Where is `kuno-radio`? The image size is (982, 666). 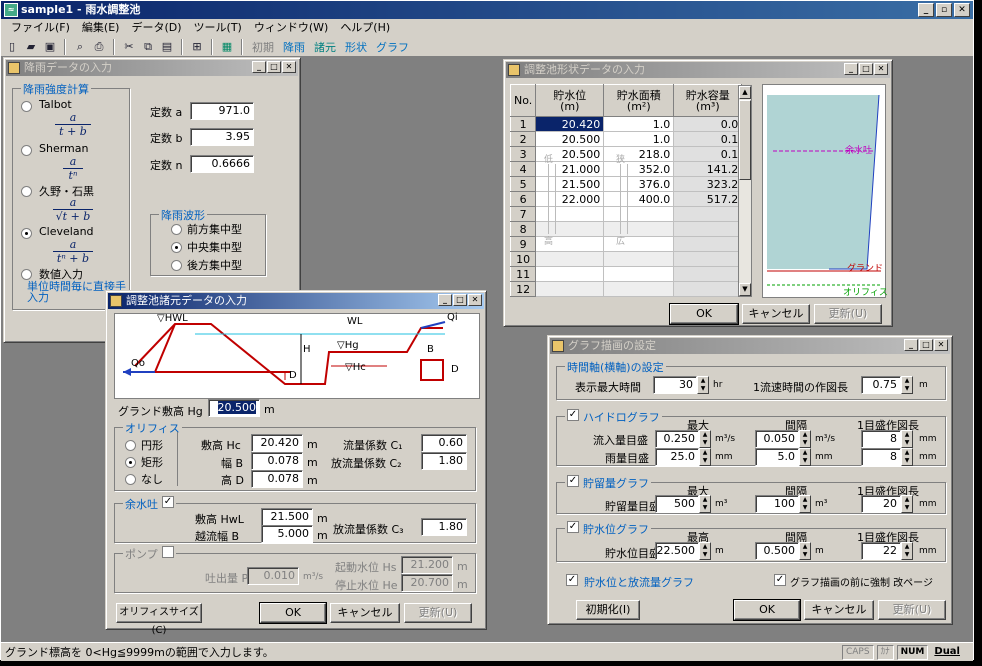 kuno-radio is located at coordinates (26, 191).